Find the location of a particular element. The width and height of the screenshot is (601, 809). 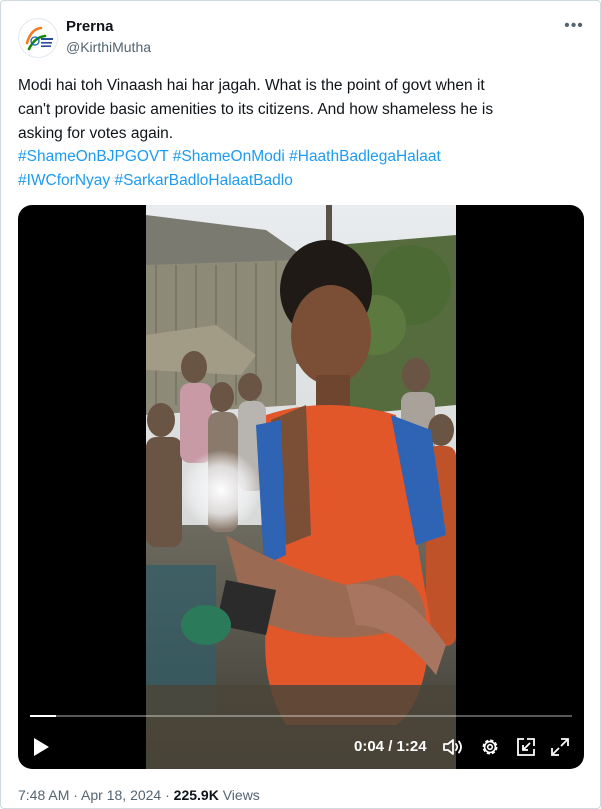

hashtag-link: #IWCforNyay is located at coordinates (64, 180).